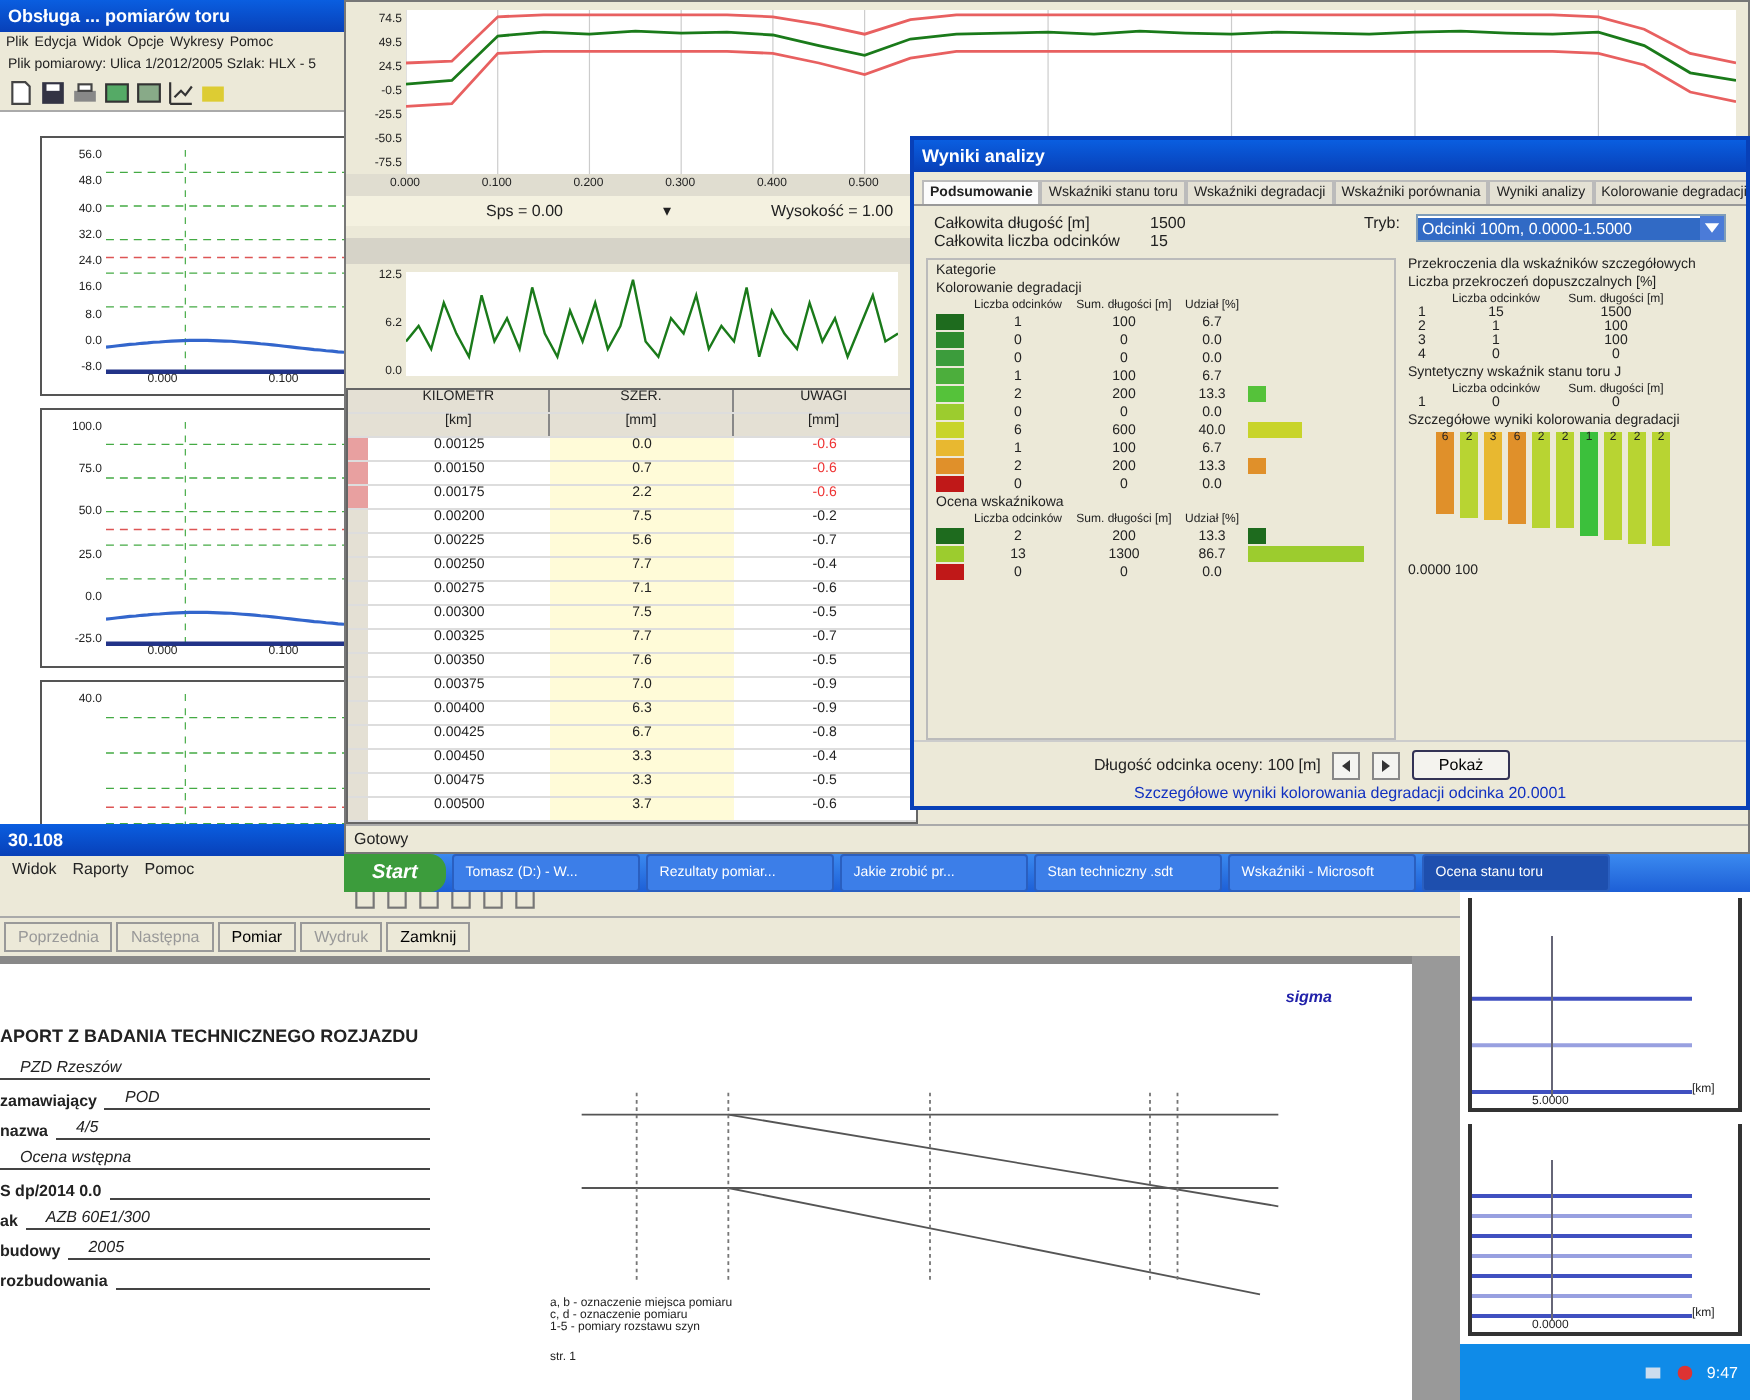  What do you see at coordinates (85, 93) in the screenshot?
I see `print-icon` at bounding box center [85, 93].